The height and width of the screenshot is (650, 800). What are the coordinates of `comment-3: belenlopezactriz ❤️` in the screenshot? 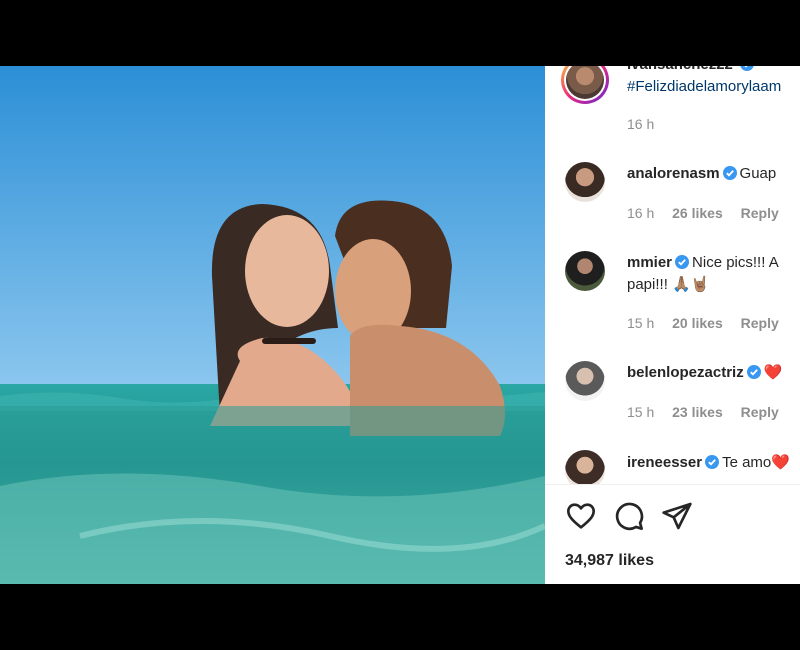 It's located at (704, 374).